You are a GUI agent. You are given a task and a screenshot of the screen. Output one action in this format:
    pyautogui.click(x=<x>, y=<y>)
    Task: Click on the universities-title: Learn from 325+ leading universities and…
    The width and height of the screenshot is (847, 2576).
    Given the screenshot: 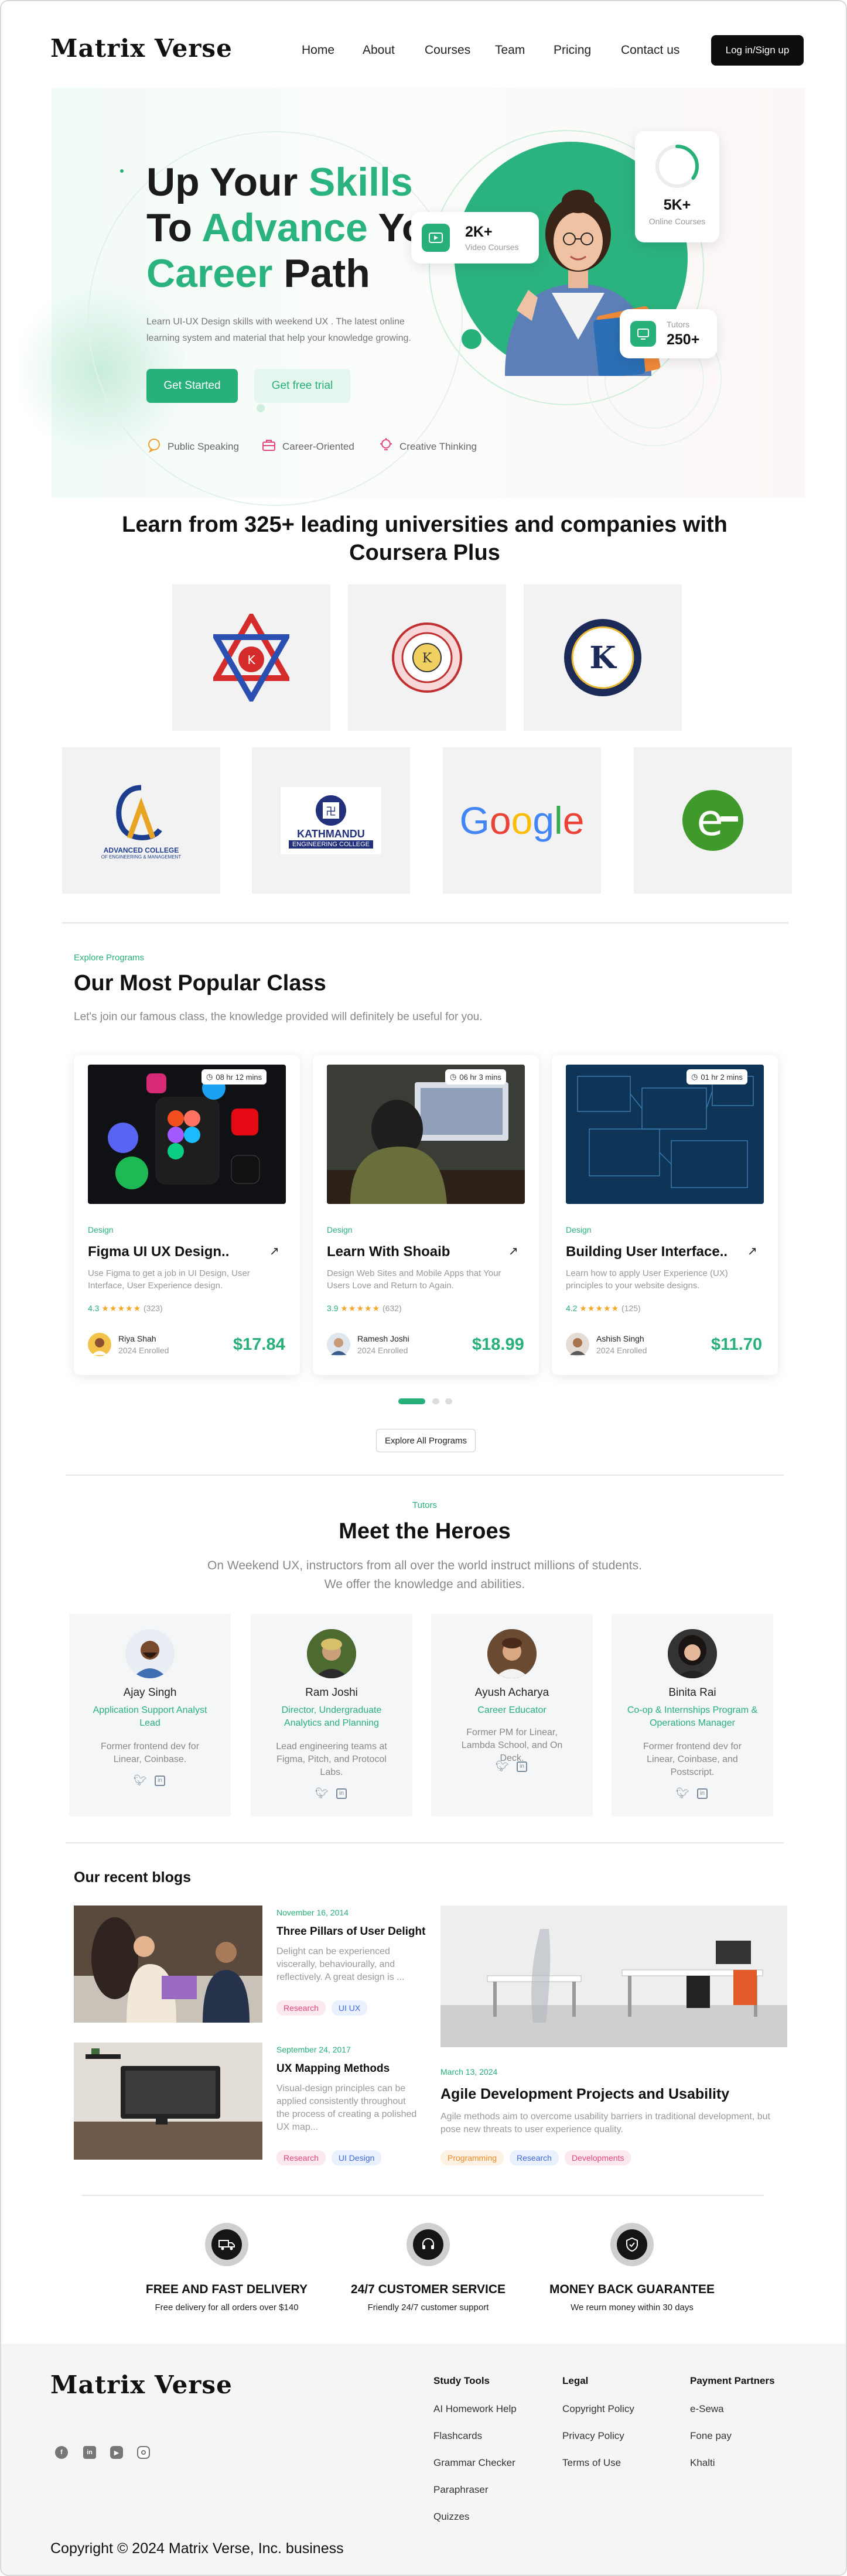 What is the action you would take?
    pyautogui.click(x=425, y=538)
    